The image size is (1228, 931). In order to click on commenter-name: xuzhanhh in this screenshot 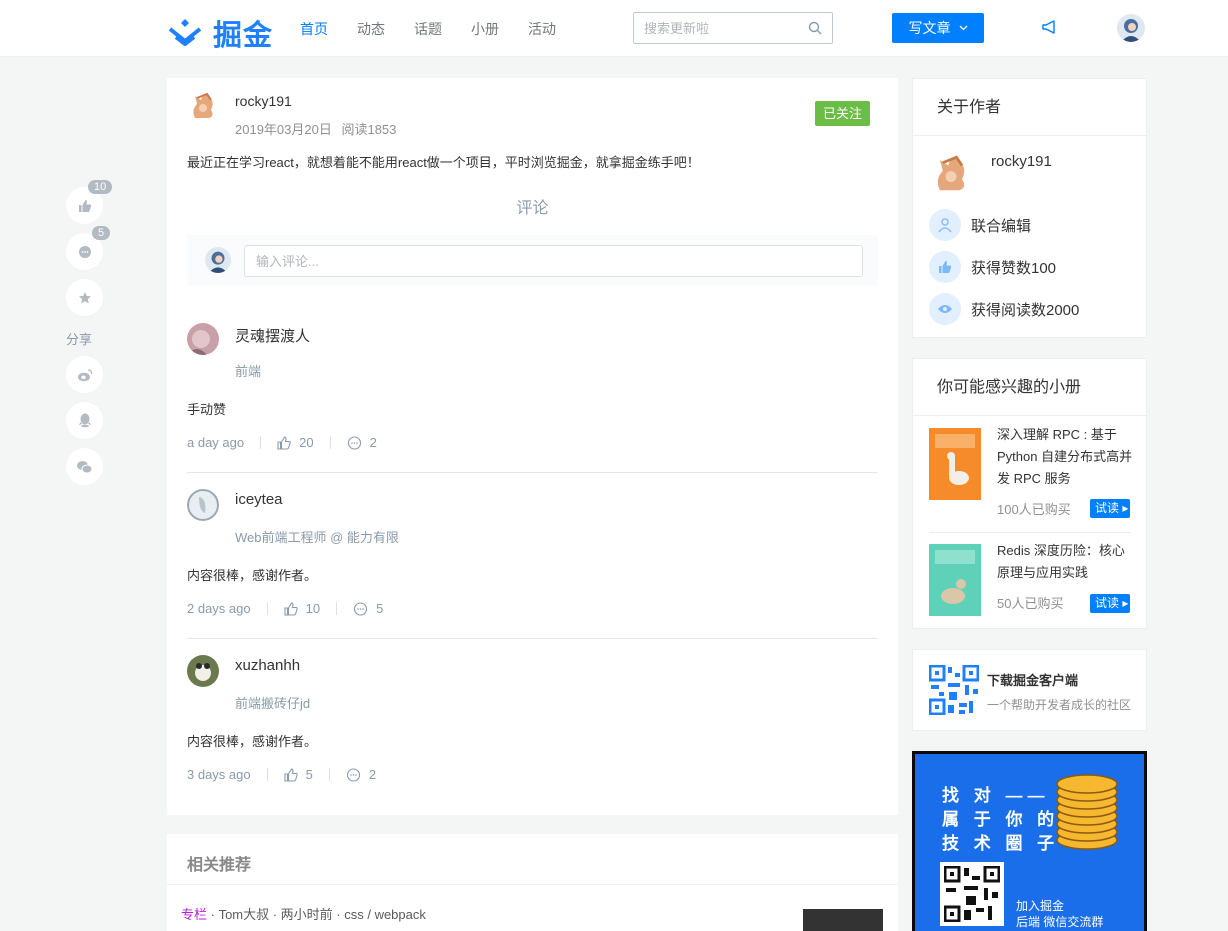, I will do `click(267, 665)`.